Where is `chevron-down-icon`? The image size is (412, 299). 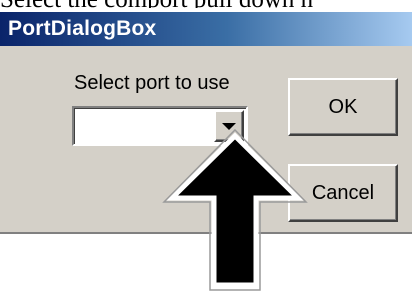
chevron-down-icon is located at coordinates (229, 126).